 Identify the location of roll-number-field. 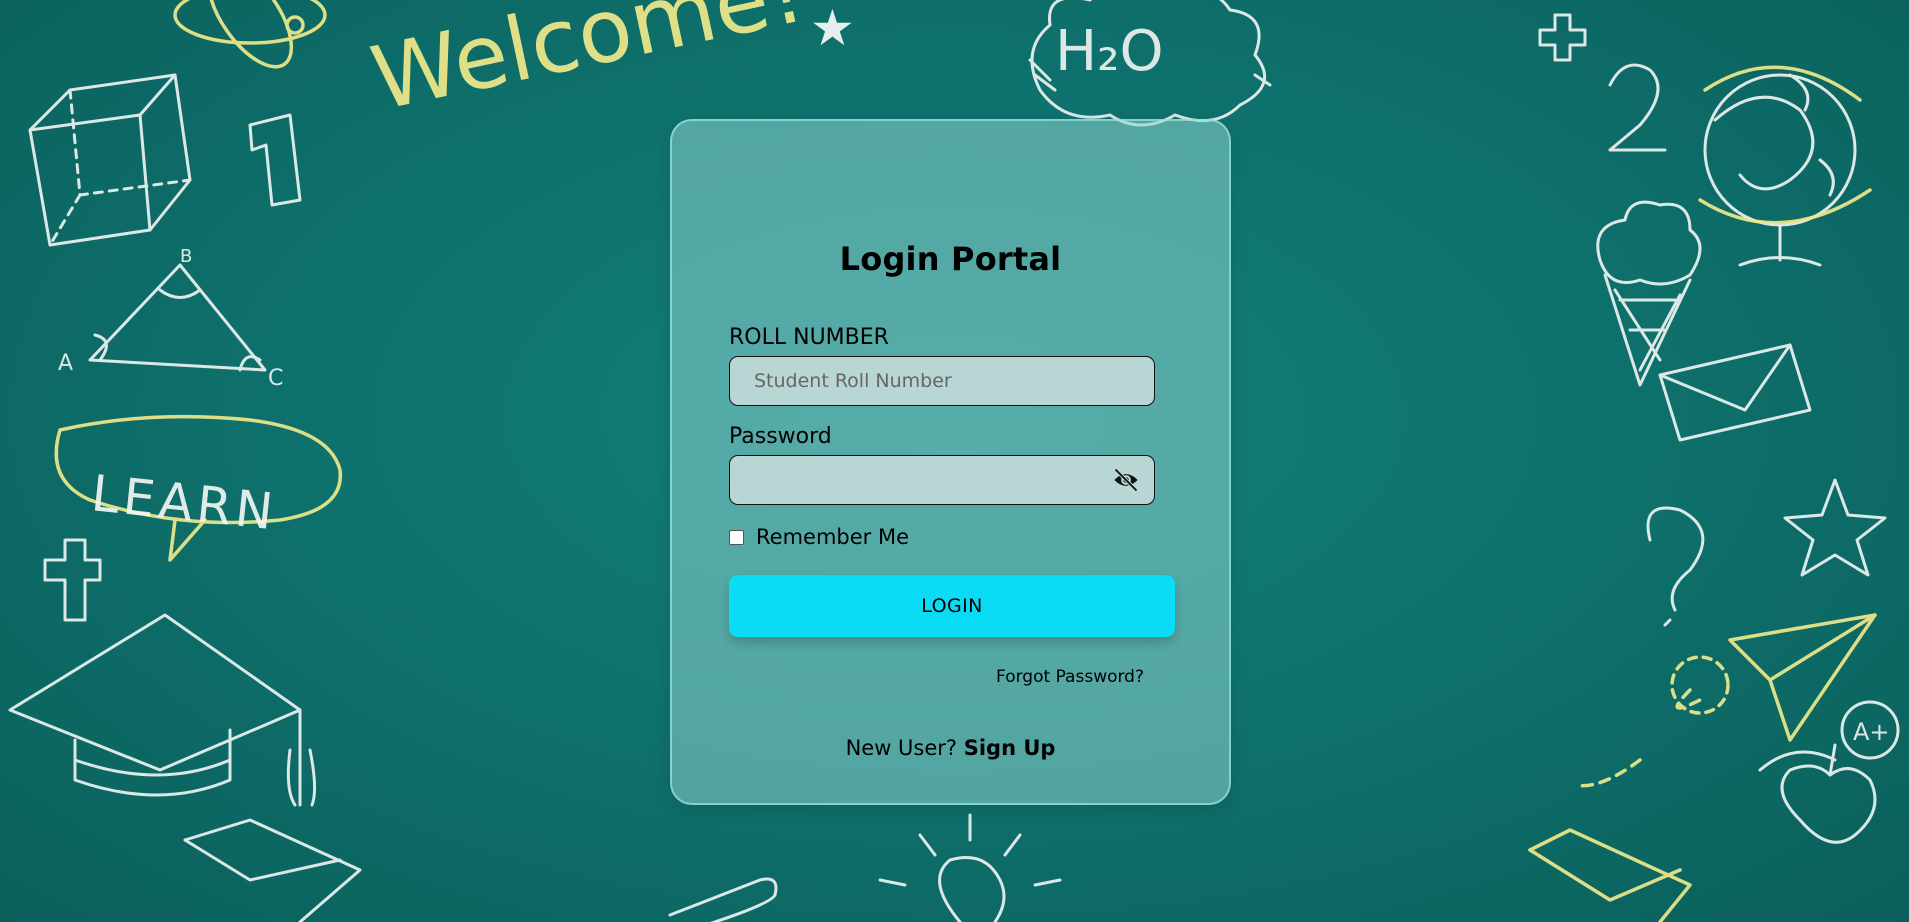
(942, 381).